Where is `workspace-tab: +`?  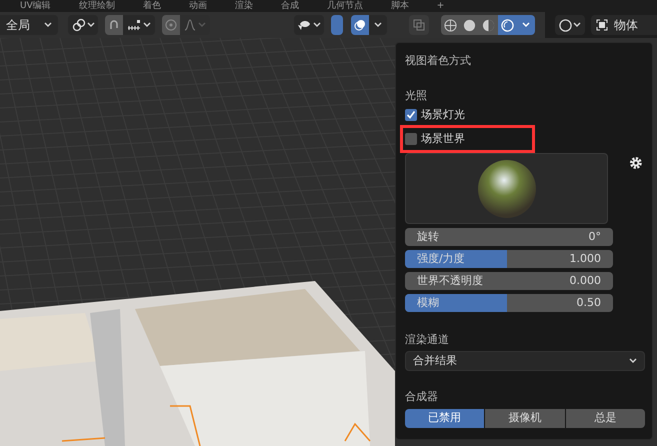
workspace-tab: + is located at coordinates (440, 6).